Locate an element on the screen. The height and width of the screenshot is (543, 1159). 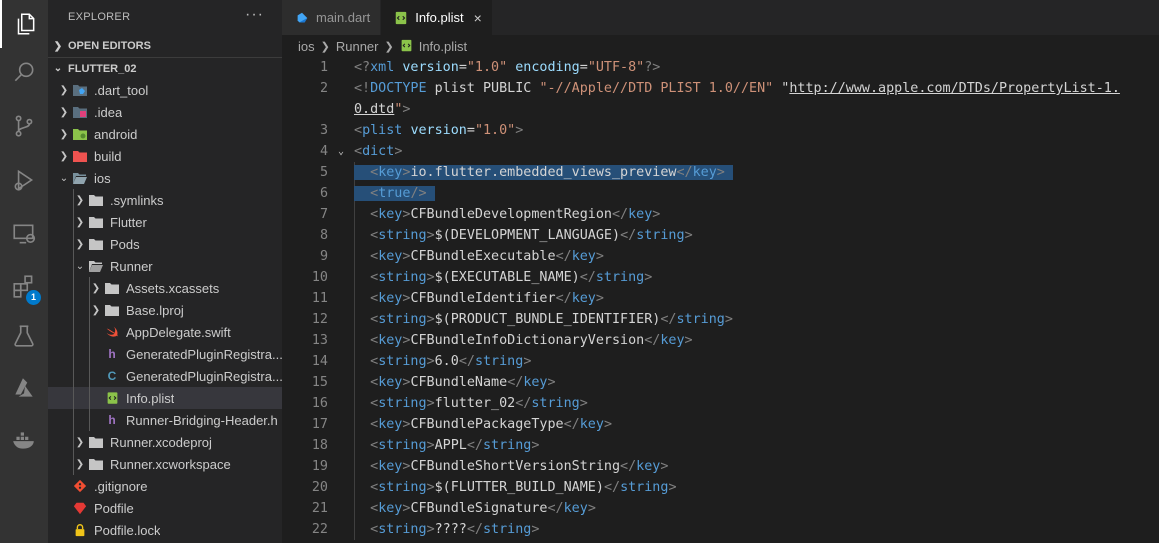
testing-icon is located at coordinates (24, 336).